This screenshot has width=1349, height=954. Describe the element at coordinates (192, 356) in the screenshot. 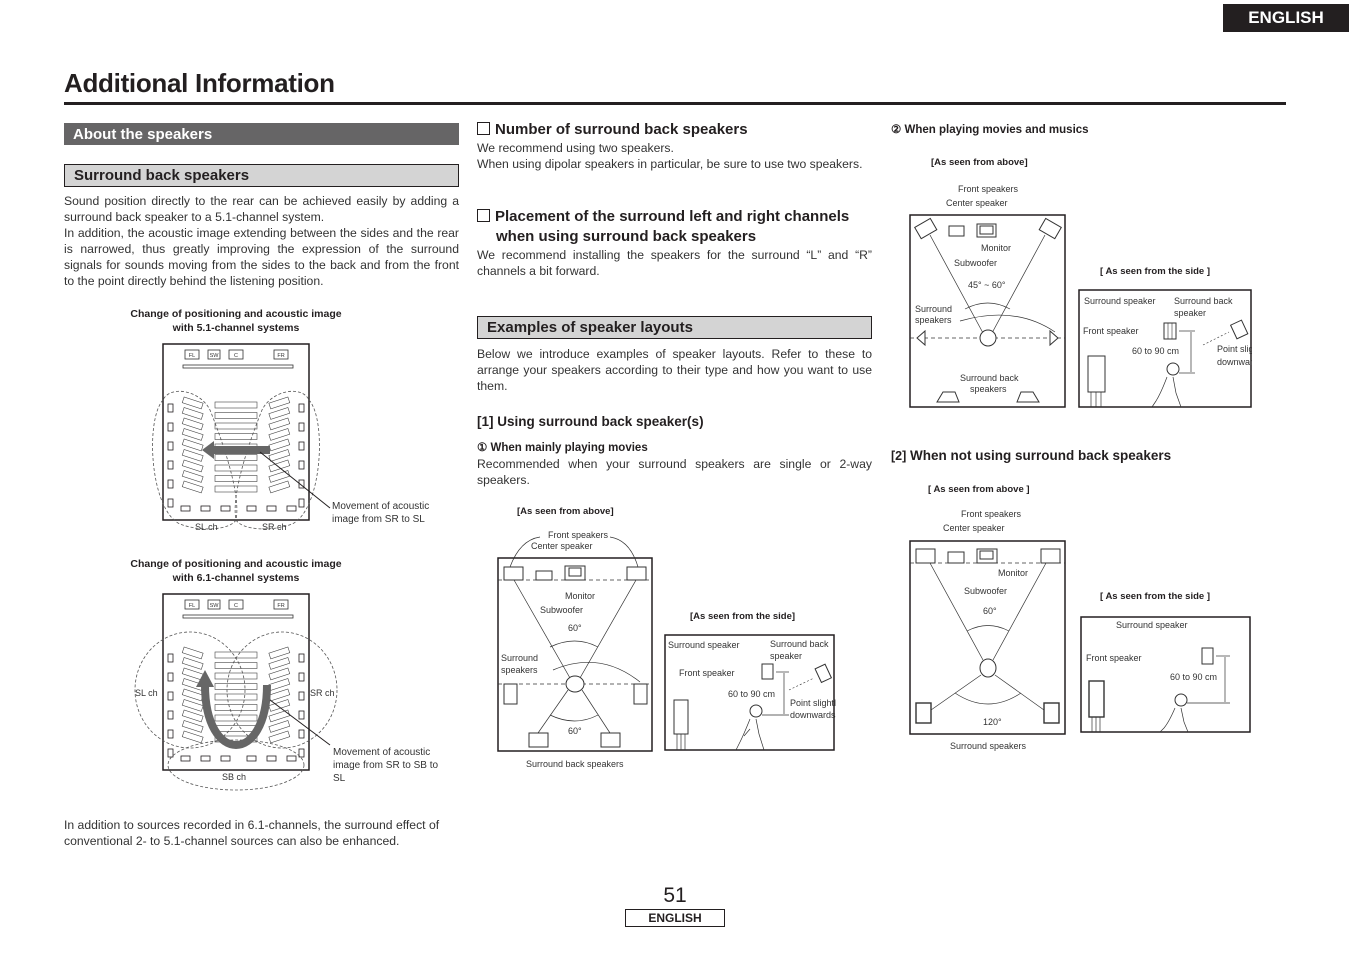

I see `speaker-fl-label: FL` at that location.